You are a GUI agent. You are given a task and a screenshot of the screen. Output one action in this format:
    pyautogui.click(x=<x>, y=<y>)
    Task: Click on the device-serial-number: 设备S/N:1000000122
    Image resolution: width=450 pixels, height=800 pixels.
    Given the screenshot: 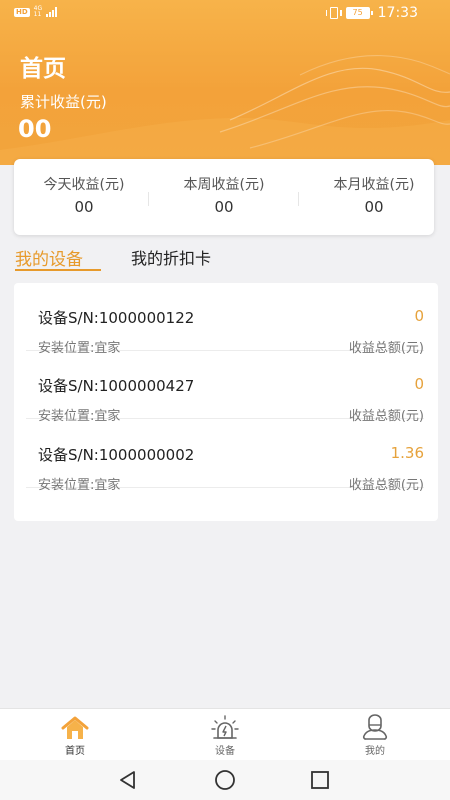 What is the action you would take?
    pyautogui.click(x=116, y=318)
    